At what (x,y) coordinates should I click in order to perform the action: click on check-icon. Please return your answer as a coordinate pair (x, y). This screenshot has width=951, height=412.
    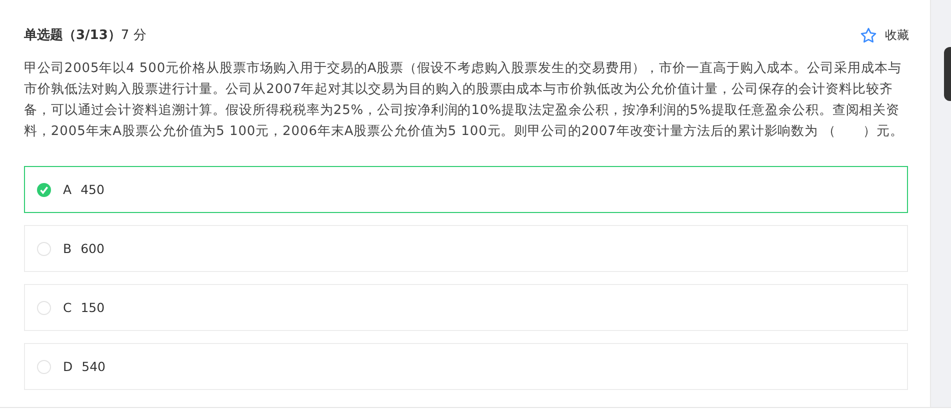
    Looking at the image, I should click on (44, 189).